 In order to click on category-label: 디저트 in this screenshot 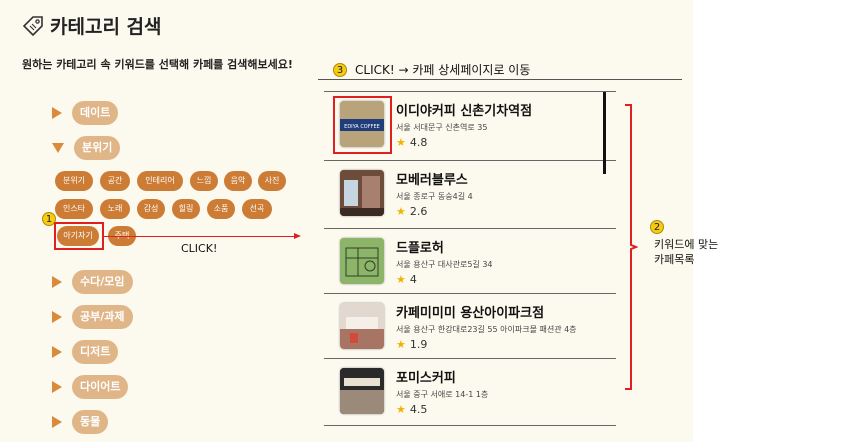, I will do `click(95, 352)`.